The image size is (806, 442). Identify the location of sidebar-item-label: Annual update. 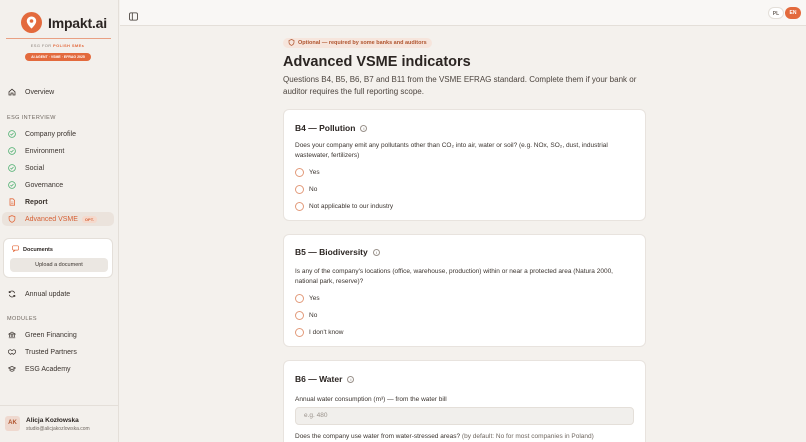
(48, 294).